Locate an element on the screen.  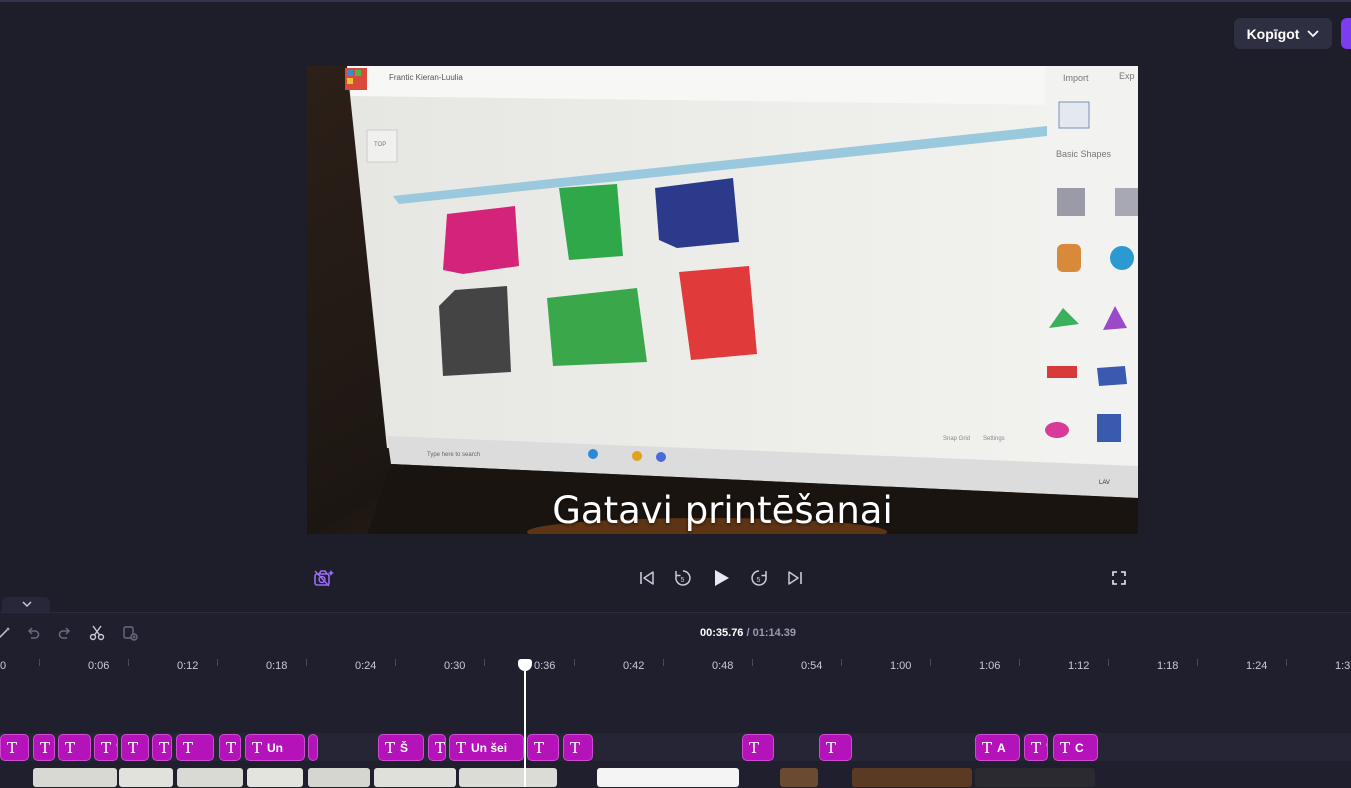
skip-forward-icon is located at coordinates (795, 578).